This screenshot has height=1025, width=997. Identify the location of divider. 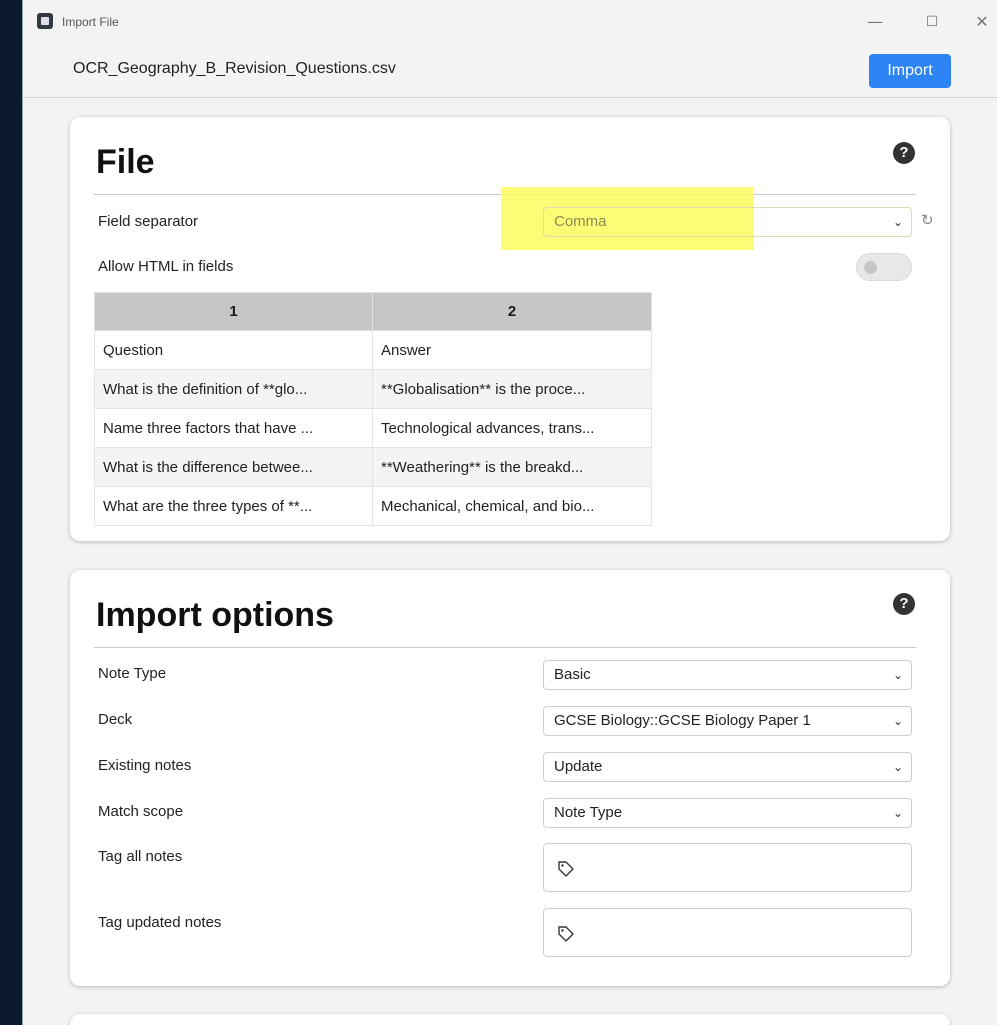
(505, 647).